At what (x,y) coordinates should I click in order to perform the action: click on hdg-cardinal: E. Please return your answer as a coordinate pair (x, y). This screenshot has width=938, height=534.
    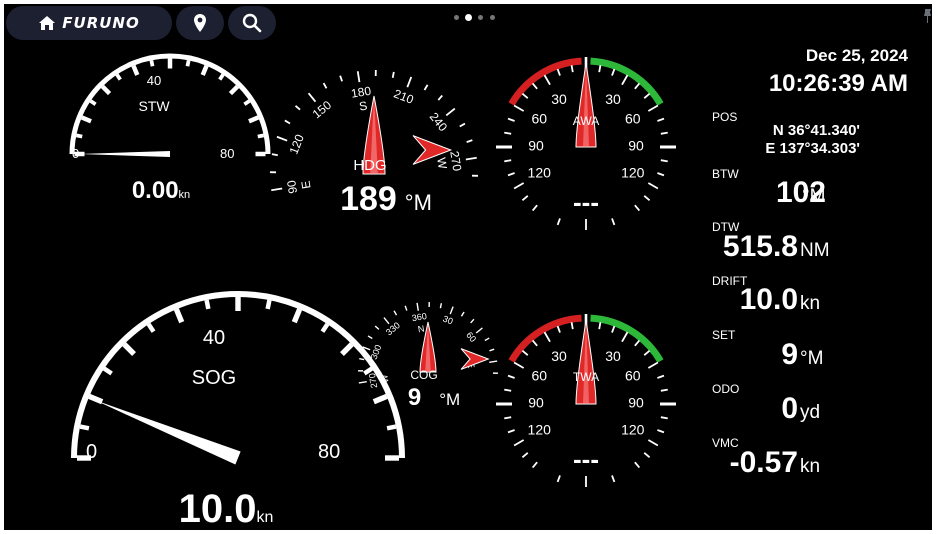
    Looking at the image, I should click on (305, 185).